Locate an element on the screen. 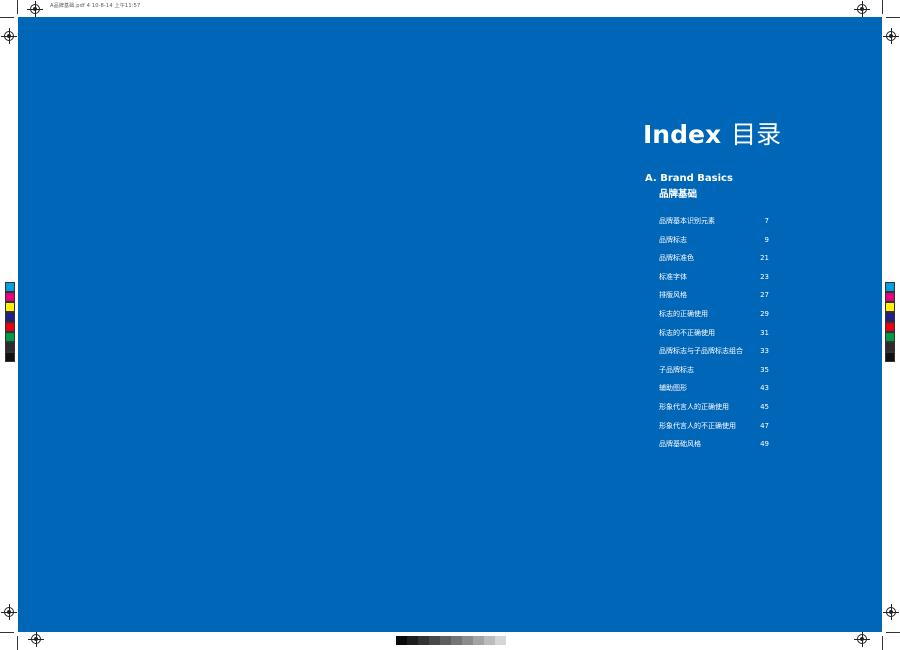 This screenshot has height=650, width=900. toc-item-page: 35 is located at coordinates (764, 369).